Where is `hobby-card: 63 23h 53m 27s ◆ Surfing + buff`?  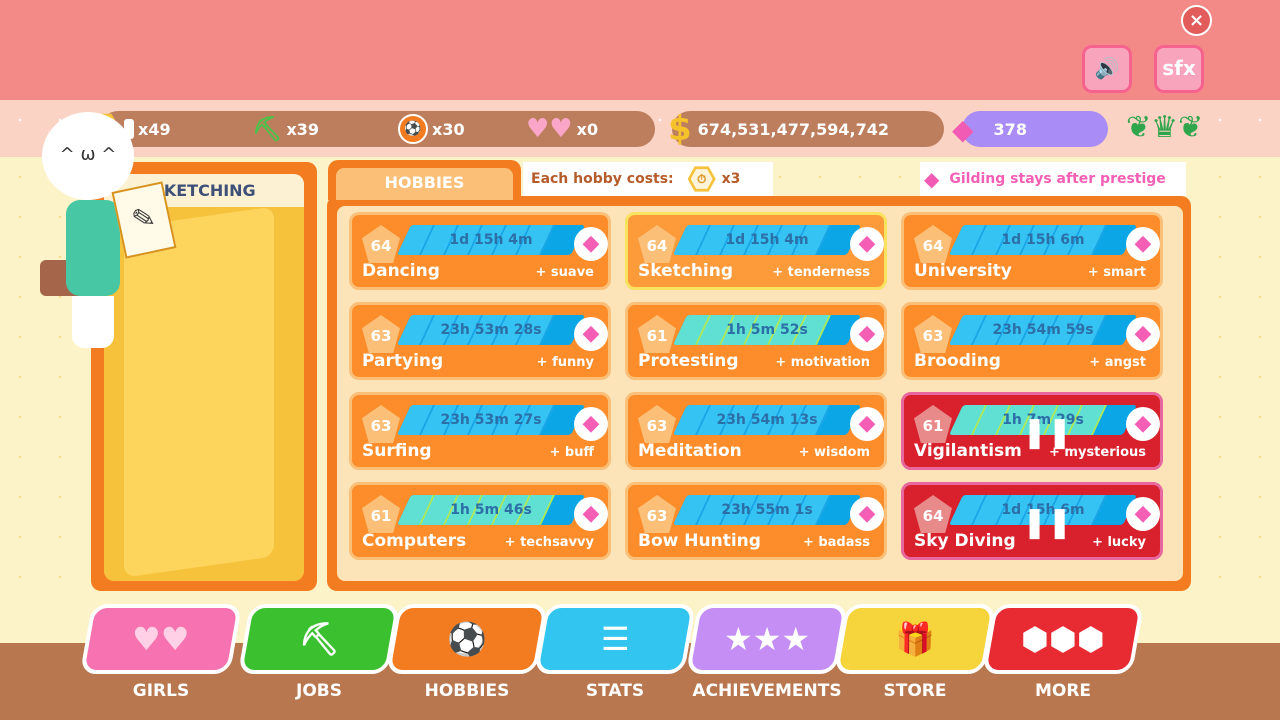 hobby-card: 63 23h 53m 27s ◆ Surfing + buff is located at coordinates (480, 431).